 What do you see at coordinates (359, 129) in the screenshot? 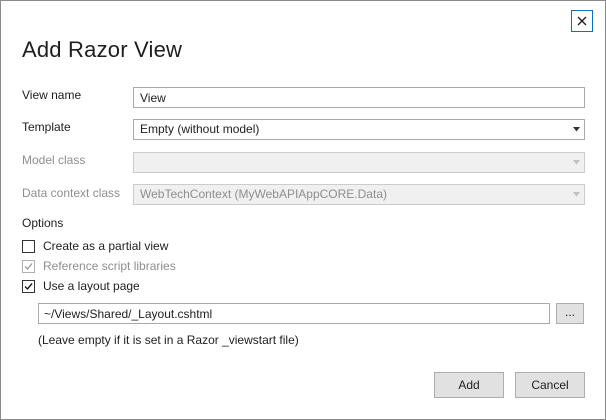
I see `template-select: Empty (without model)` at bounding box center [359, 129].